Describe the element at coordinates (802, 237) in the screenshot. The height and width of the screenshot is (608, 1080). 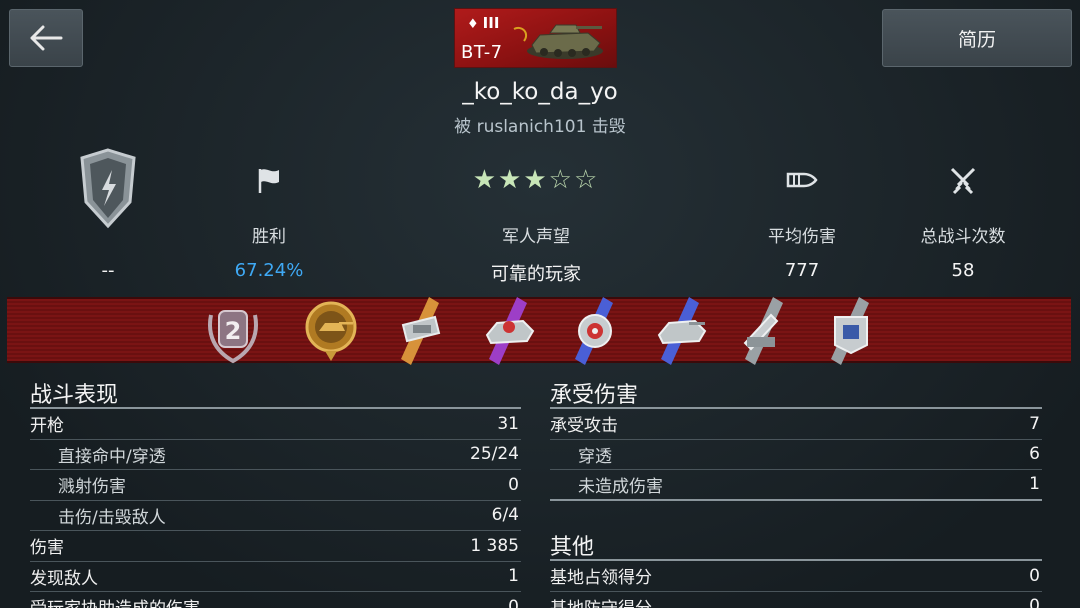
I see `stat-avg-damage-label: 平均伤害` at that location.